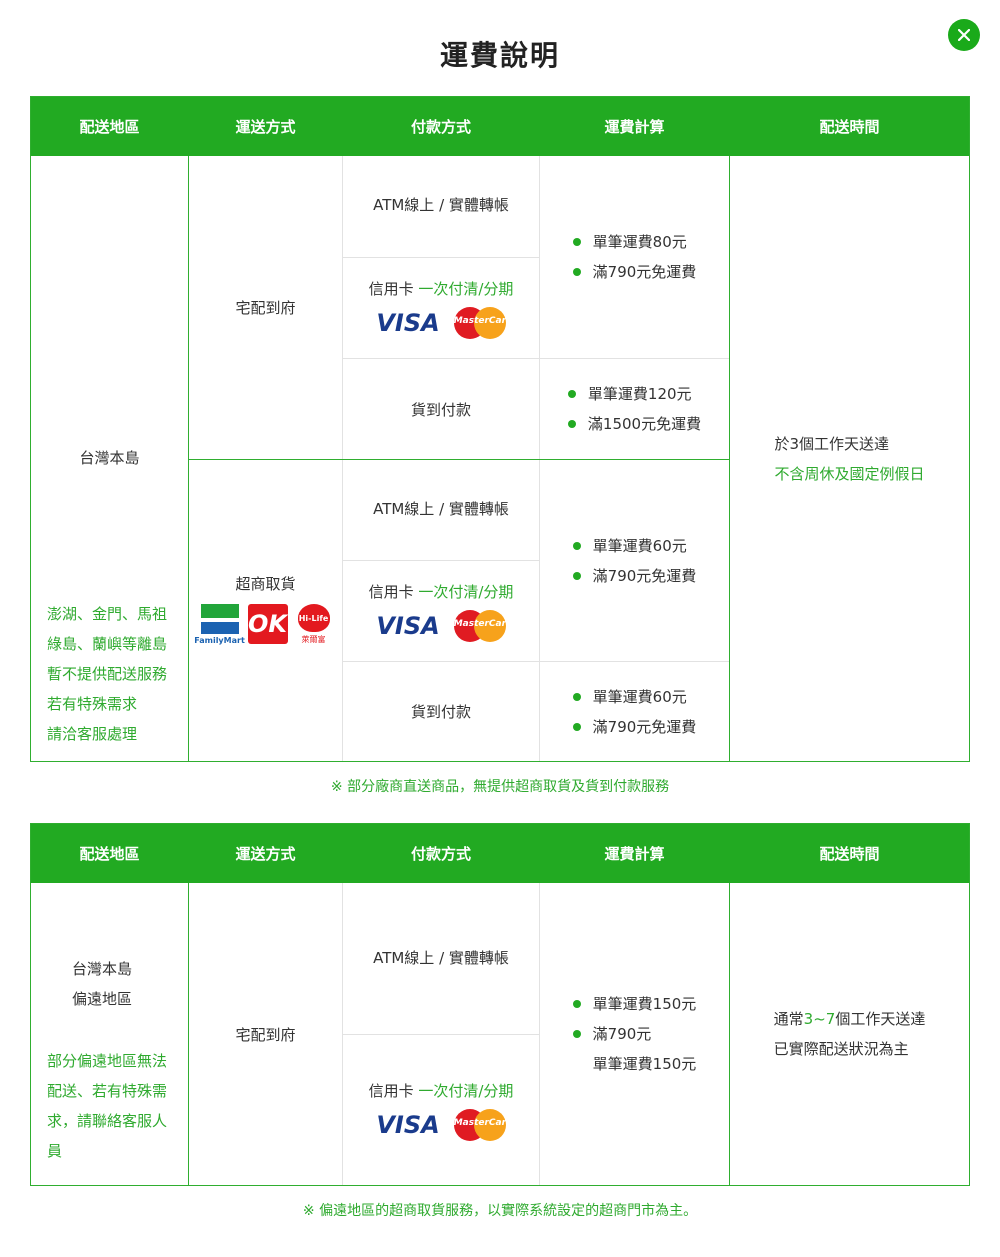 The image size is (1000, 1257). I want to click on fee-list: 單筆運費80元 滿790元免運費, so click(634, 257).